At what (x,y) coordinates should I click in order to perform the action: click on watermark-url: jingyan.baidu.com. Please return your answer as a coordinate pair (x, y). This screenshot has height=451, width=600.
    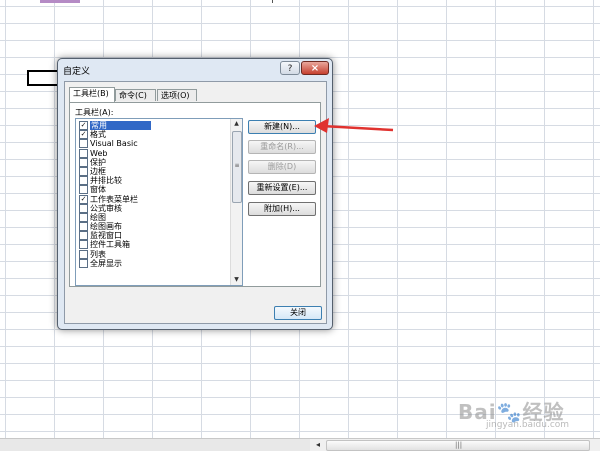
    Looking at the image, I should click on (528, 425).